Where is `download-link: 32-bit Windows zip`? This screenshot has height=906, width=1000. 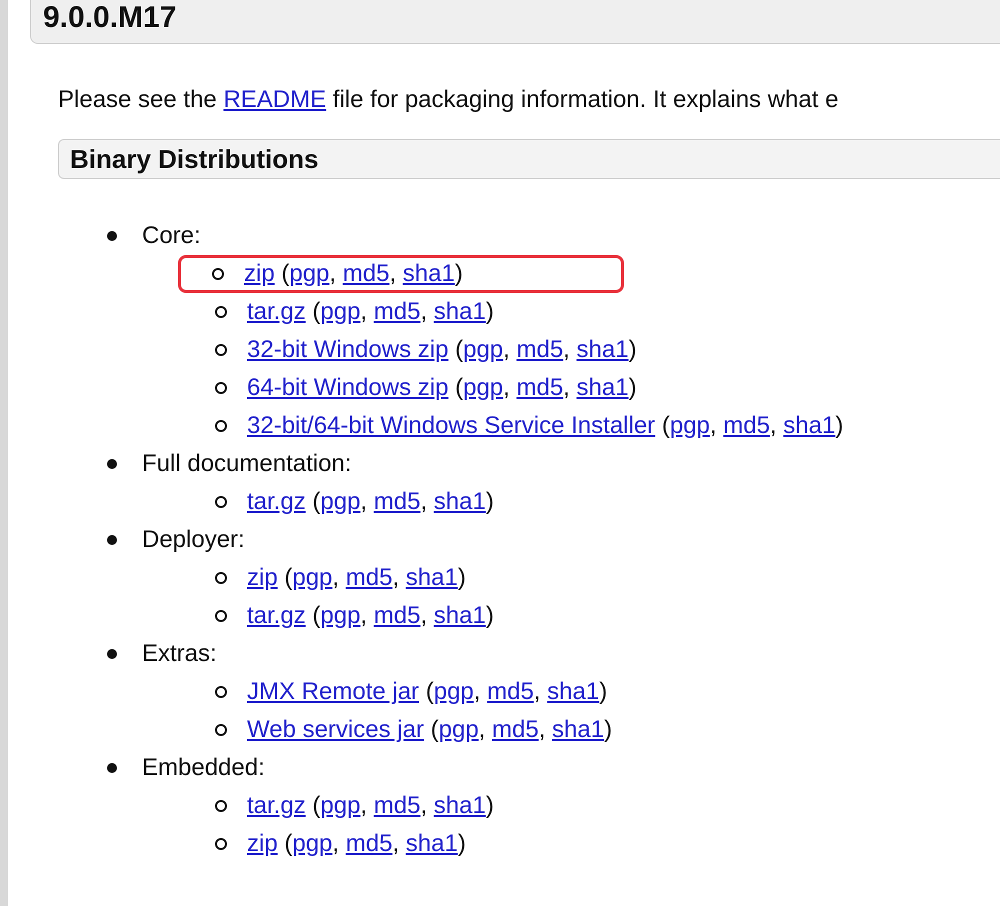 download-link: 32-bit Windows zip is located at coordinates (347, 349).